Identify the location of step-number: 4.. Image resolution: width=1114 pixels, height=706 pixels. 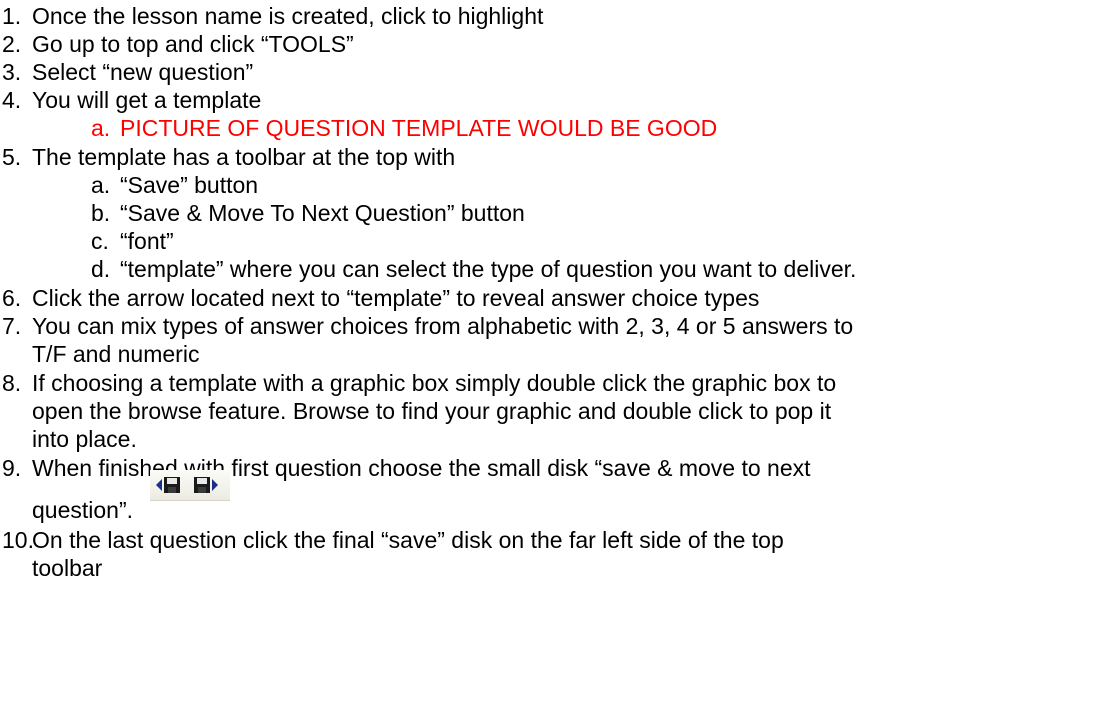
(12, 100).